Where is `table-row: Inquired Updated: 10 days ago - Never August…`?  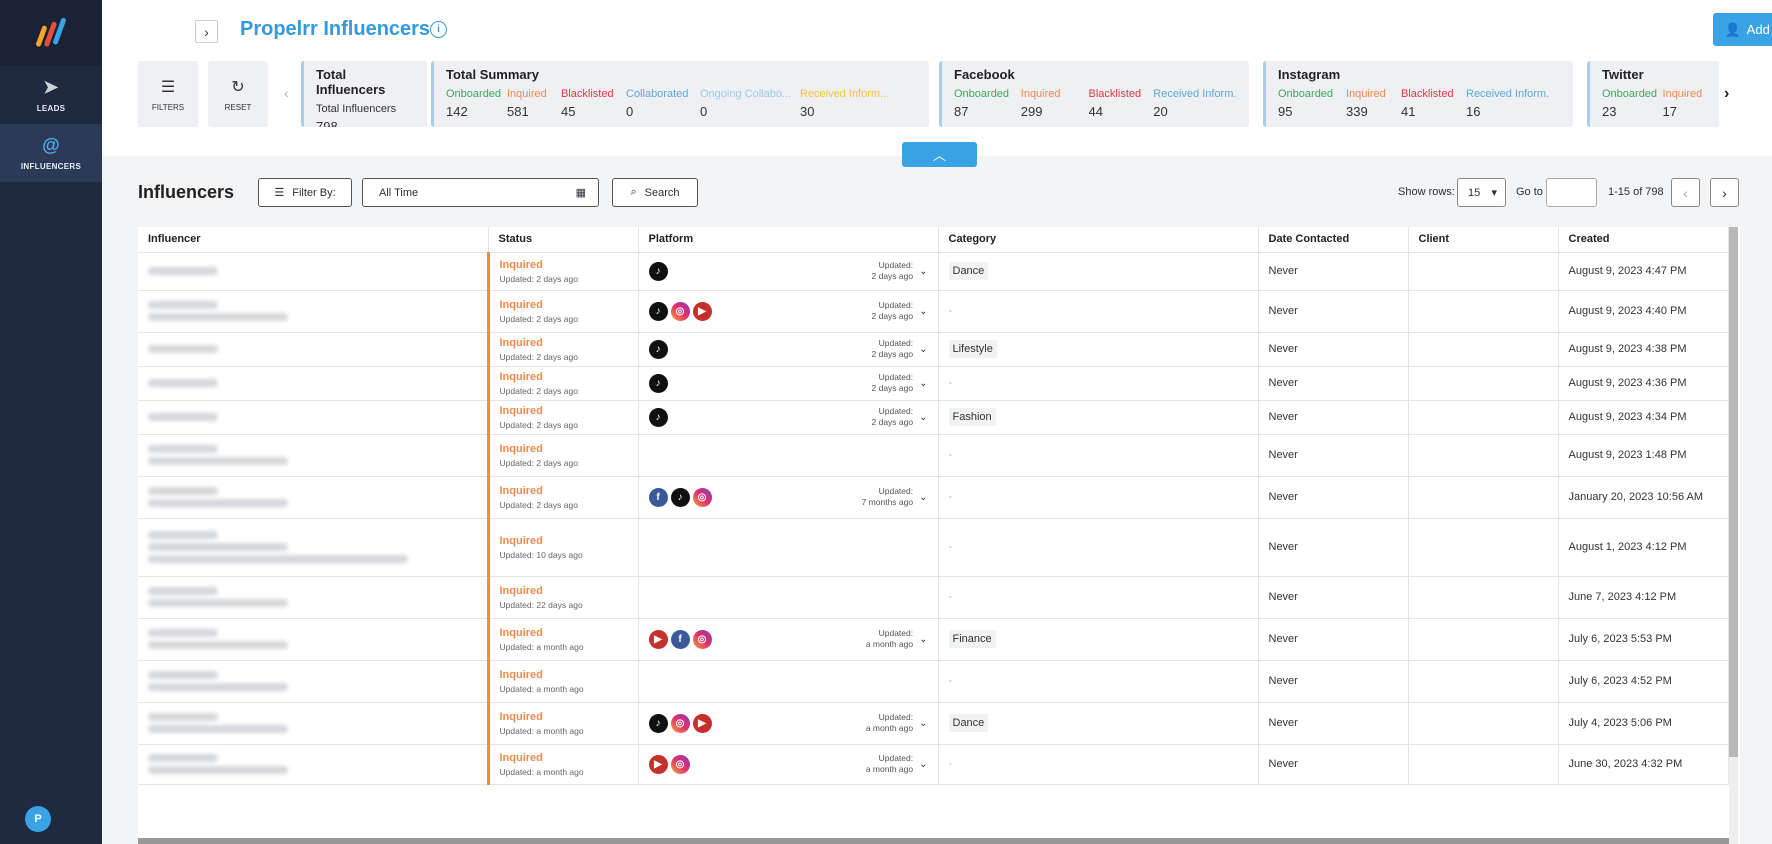
table-row: Inquired Updated: 10 days ago - Never August… is located at coordinates (933, 547).